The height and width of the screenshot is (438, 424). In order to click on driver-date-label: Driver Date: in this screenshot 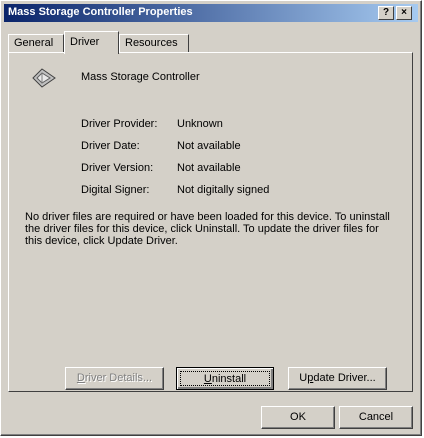, I will do `click(110, 146)`.